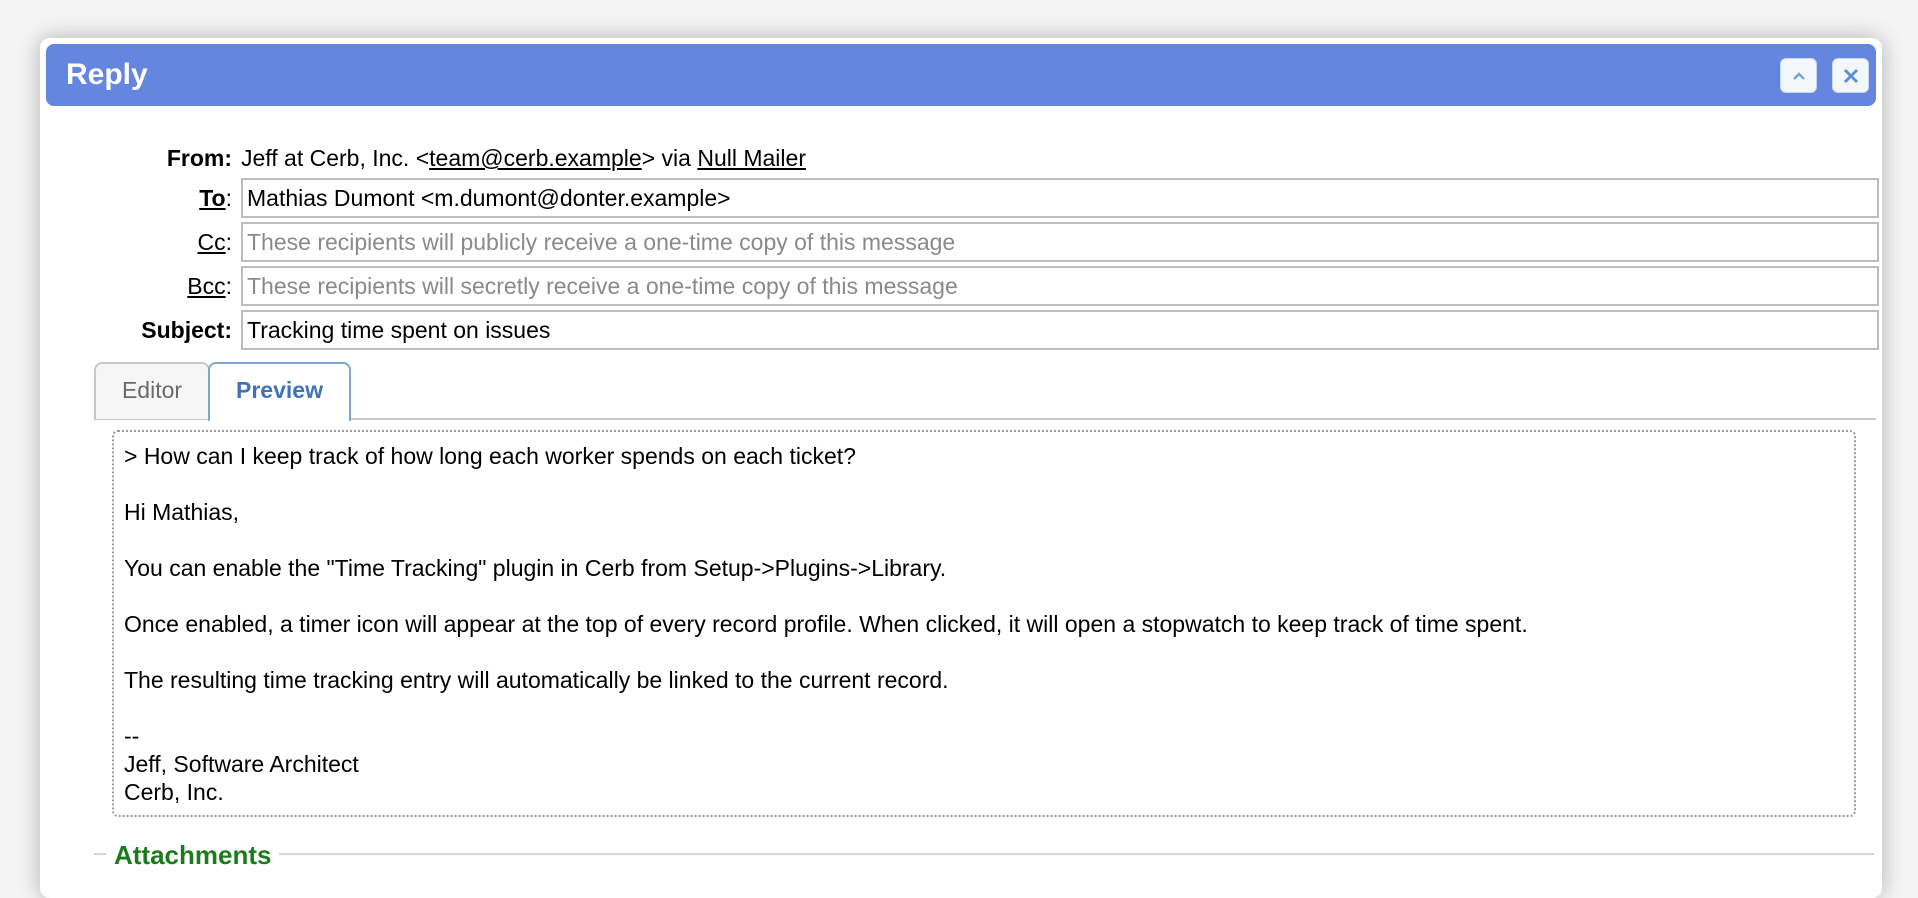 Image resolution: width=1918 pixels, height=898 pixels. I want to click on bcc-label-link: Bcc, so click(206, 286).